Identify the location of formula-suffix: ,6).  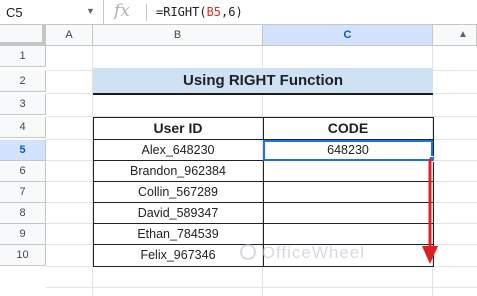
(232, 12).